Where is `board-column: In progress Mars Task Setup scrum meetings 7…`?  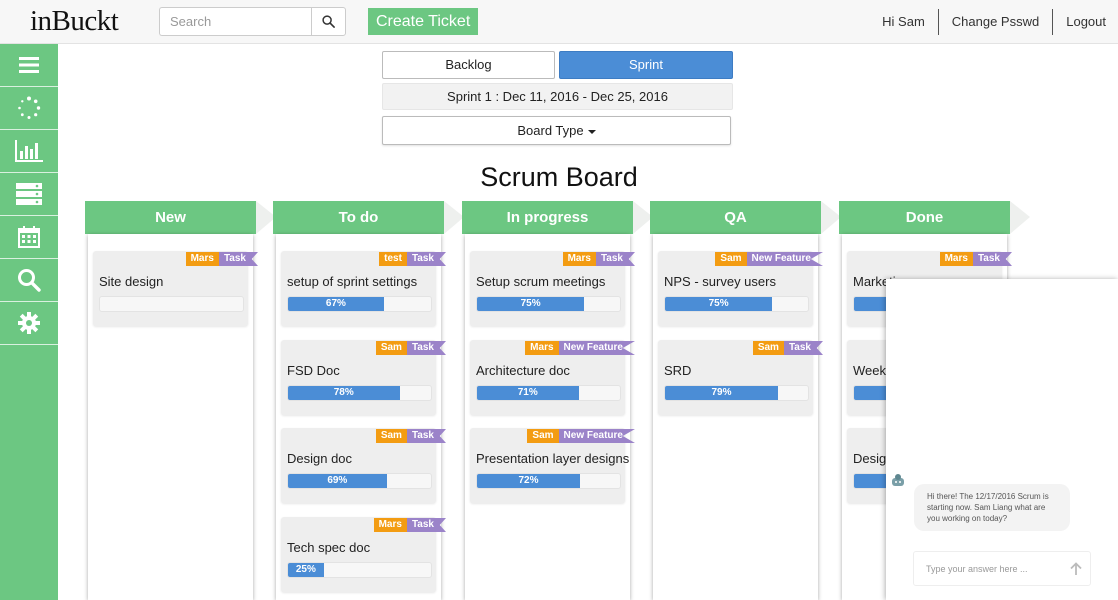 board-column: In progress Mars Task Setup scrum meetings 7… is located at coordinates (557, 400).